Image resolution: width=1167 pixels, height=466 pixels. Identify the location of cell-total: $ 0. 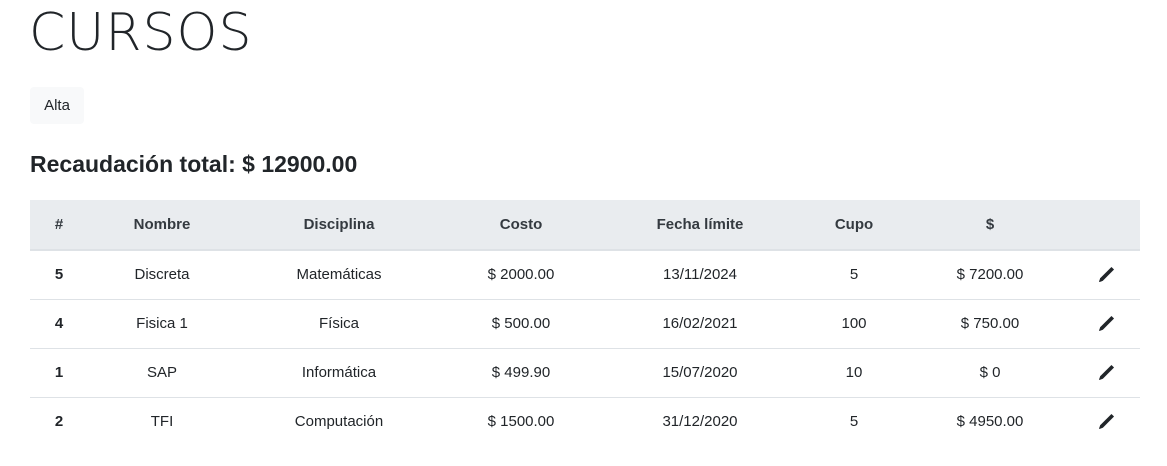
(990, 372).